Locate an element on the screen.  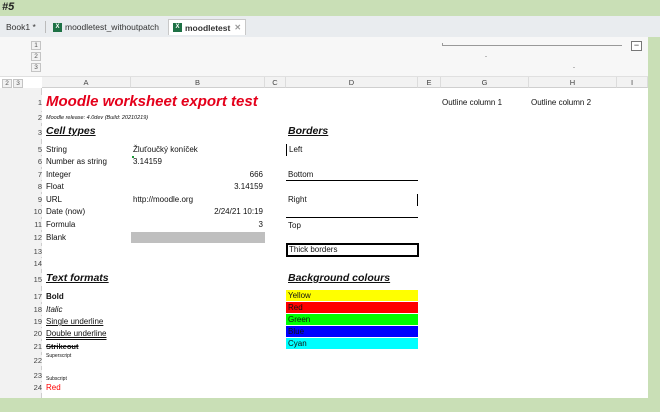
double-underline-text: Double underline is located at coordinates (76, 333).